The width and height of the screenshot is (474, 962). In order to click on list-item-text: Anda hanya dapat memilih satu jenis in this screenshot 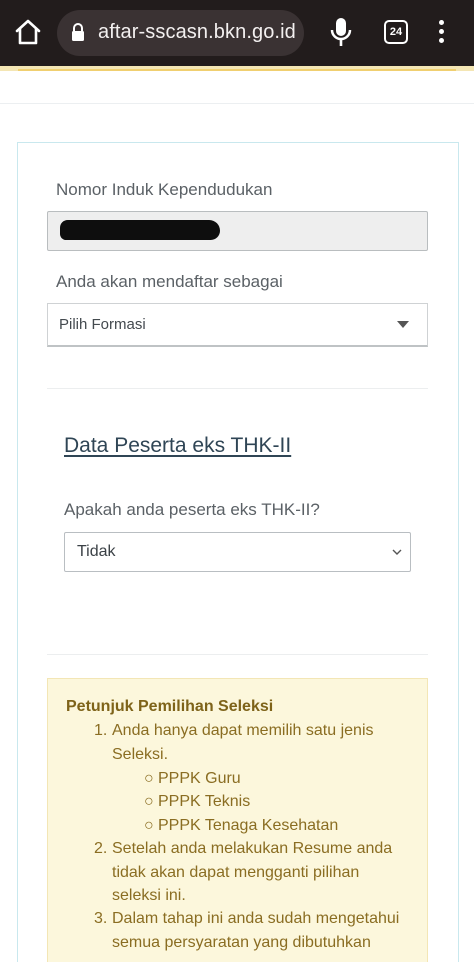, I will do `click(243, 730)`.